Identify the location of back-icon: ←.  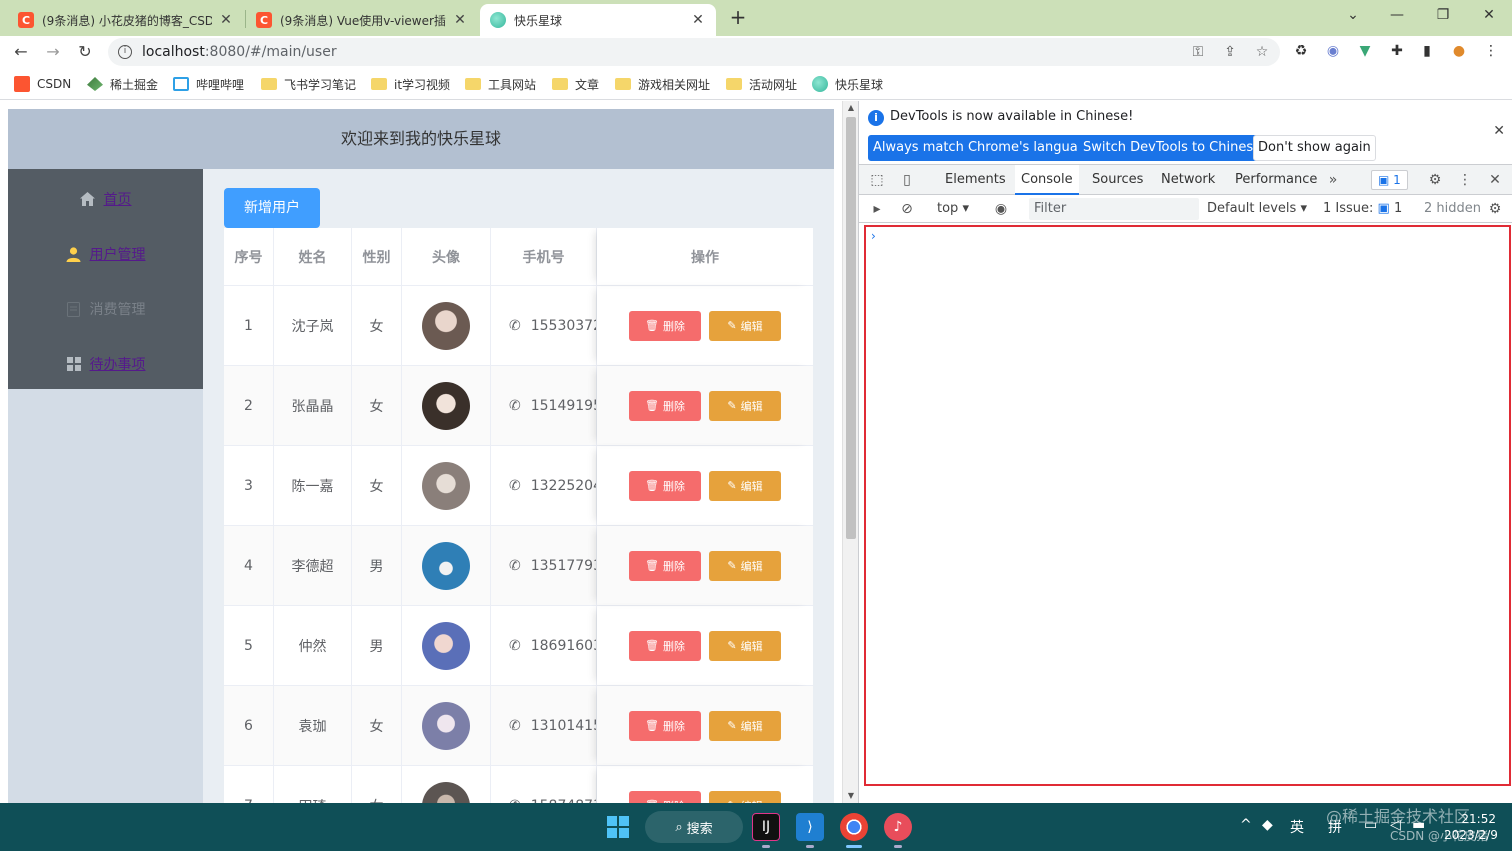
(21, 52).